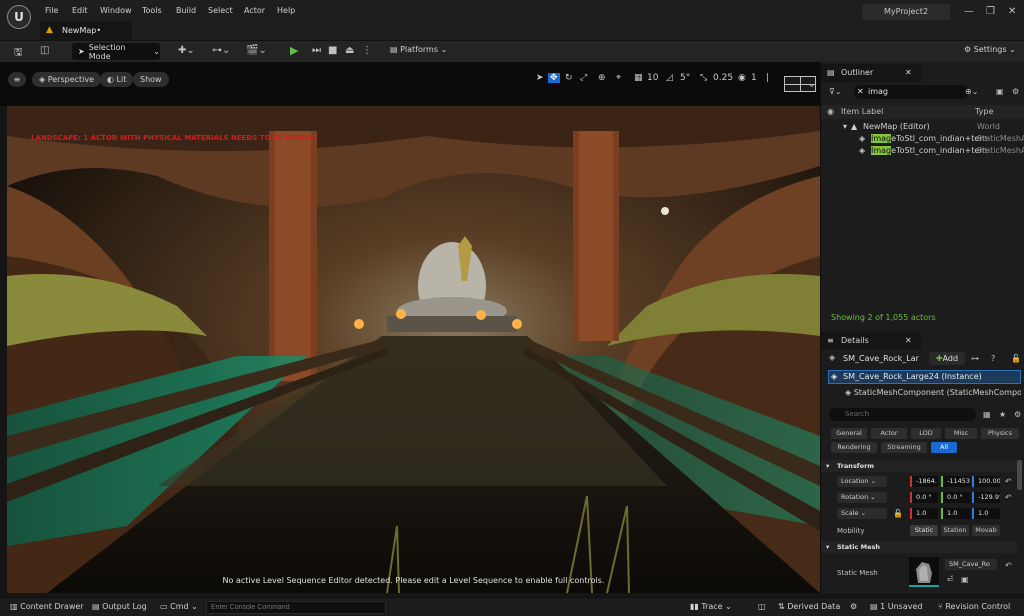 The width and height of the screenshot is (1024, 616). What do you see at coordinates (297, 51) in the screenshot?
I see `play-icon: ▶` at bounding box center [297, 51].